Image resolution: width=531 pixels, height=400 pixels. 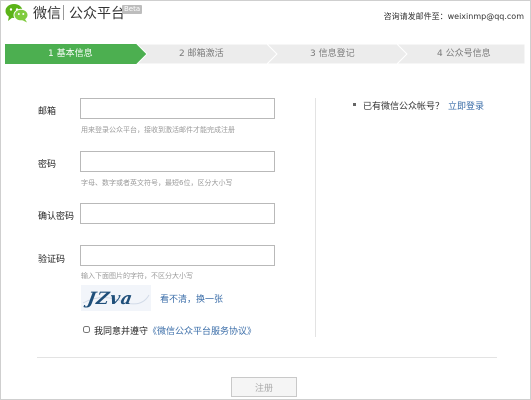 I want to click on agree-prefix: 我同意并遵守, so click(x=121, y=332).